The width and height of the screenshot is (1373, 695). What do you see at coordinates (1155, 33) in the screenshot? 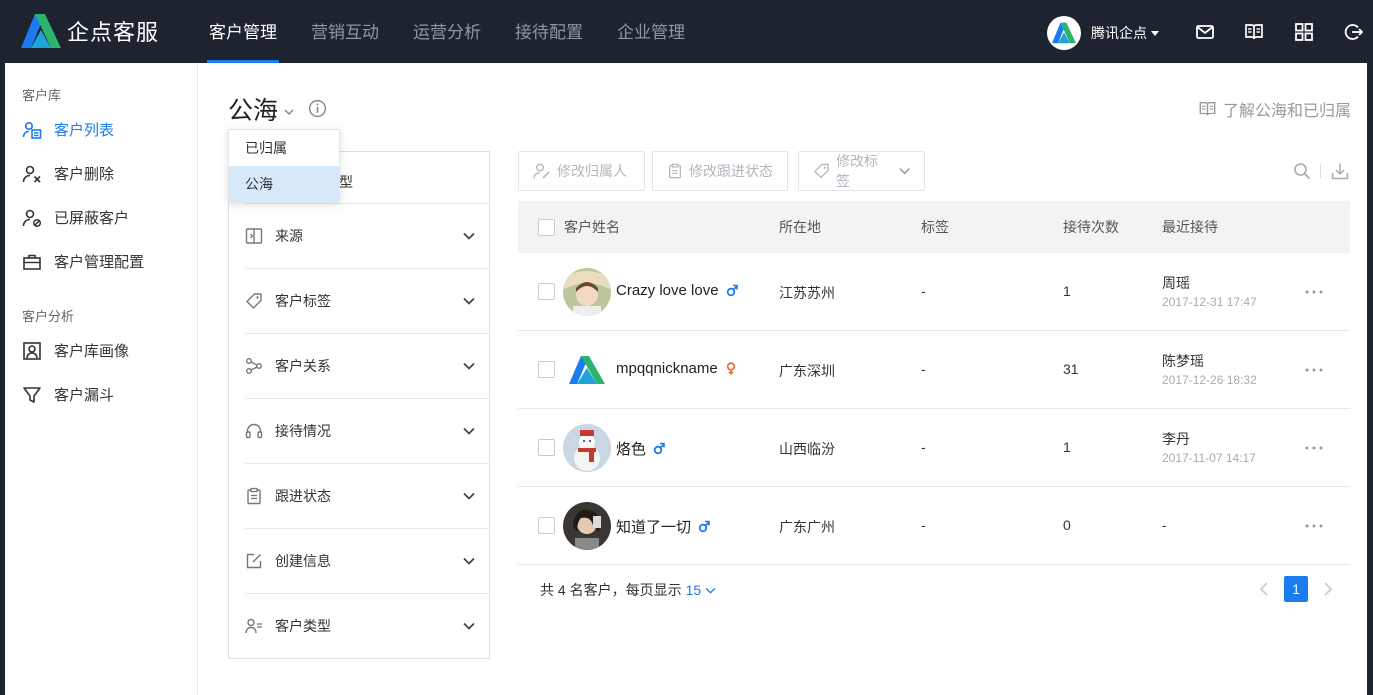
I see `caret-down-icon` at bounding box center [1155, 33].